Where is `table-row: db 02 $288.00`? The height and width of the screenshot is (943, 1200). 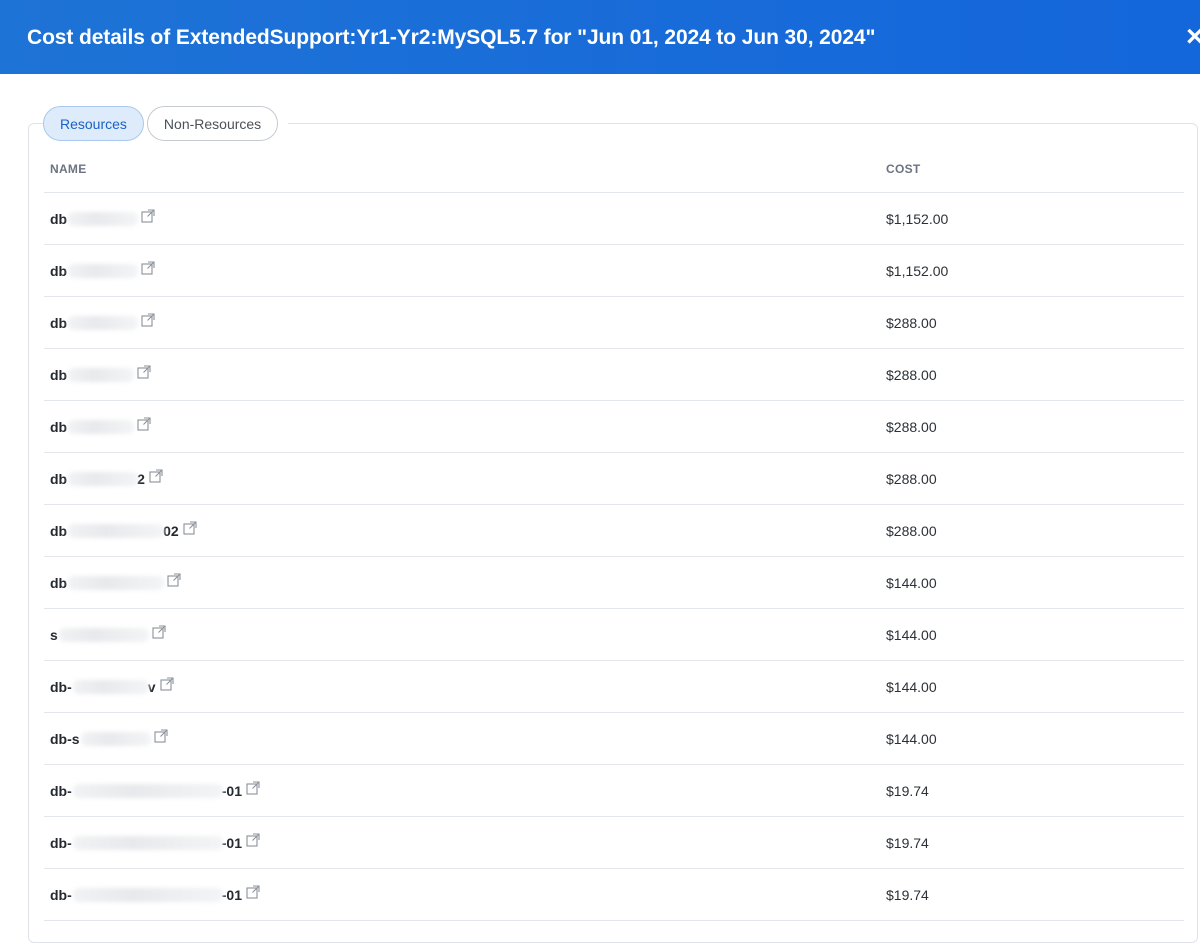
table-row: db 02 $288.00 is located at coordinates (614, 531).